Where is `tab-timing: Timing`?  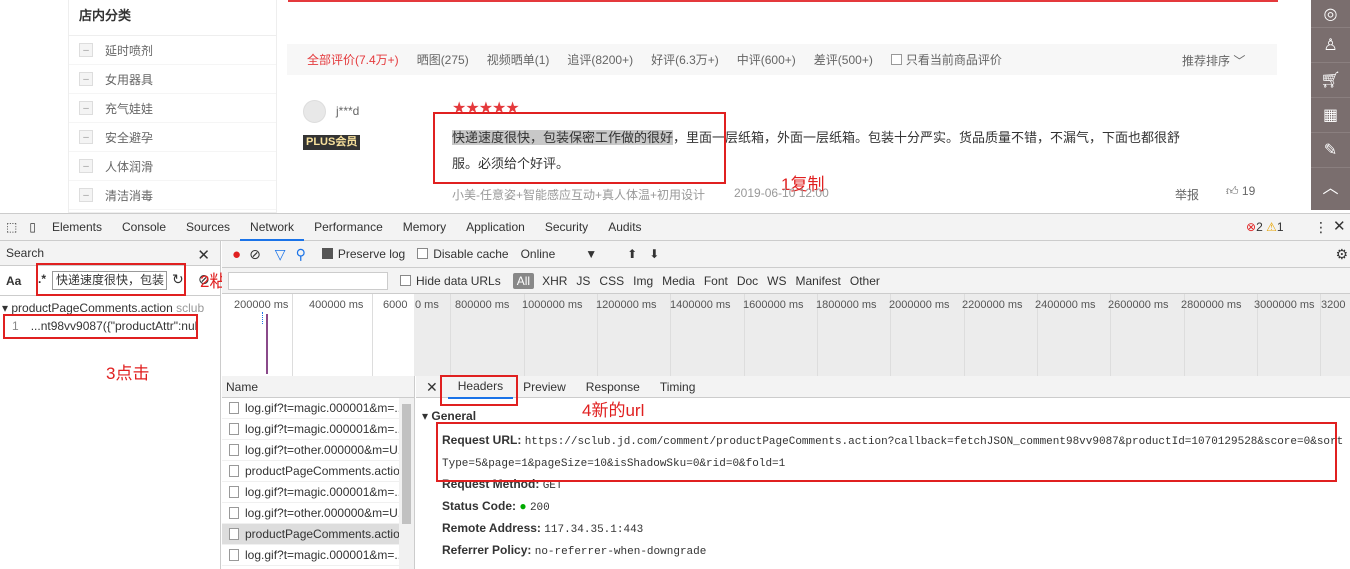
tab-timing: Timing is located at coordinates (678, 387).